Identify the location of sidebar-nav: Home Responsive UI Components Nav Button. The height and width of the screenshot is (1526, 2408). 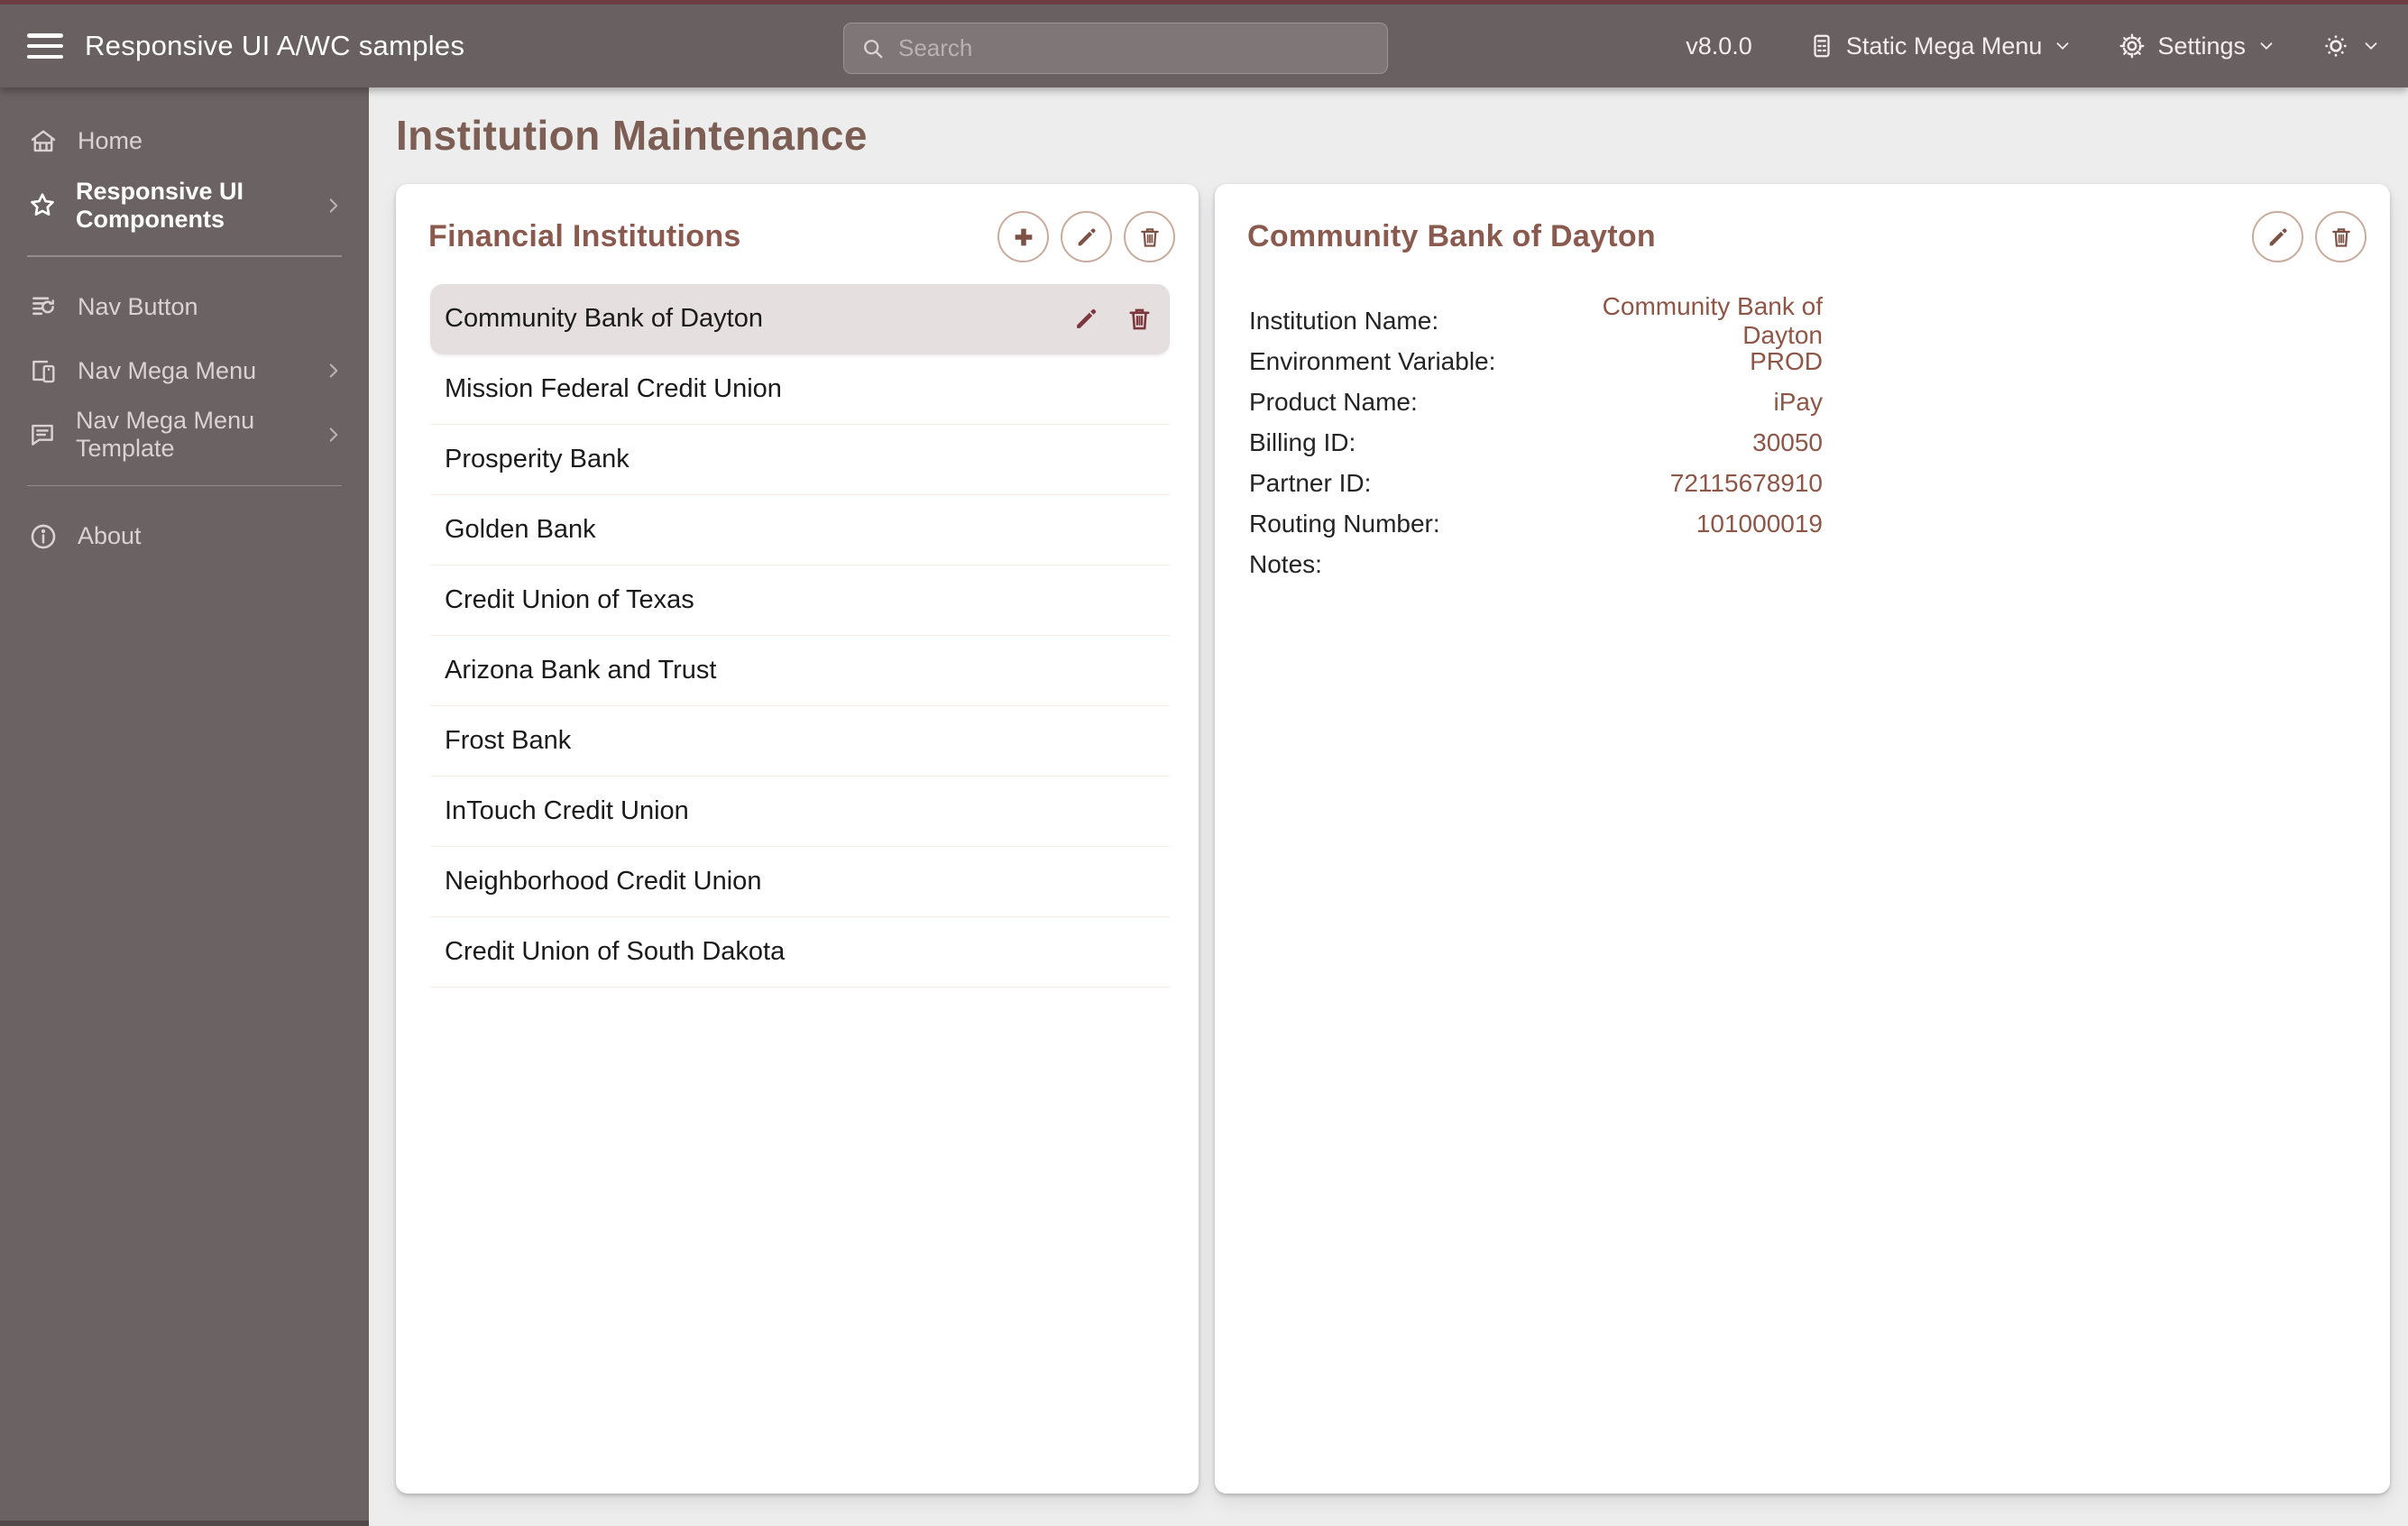
(184, 806).